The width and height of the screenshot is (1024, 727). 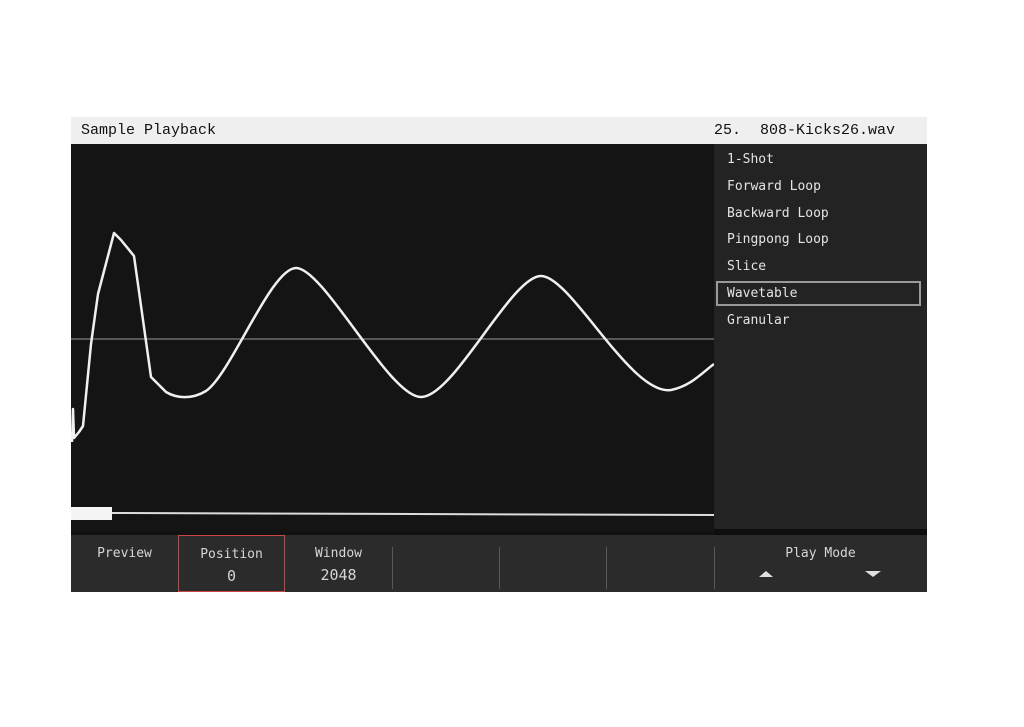 I want to click on preview-button: Preview, so click(x=124, y=563).